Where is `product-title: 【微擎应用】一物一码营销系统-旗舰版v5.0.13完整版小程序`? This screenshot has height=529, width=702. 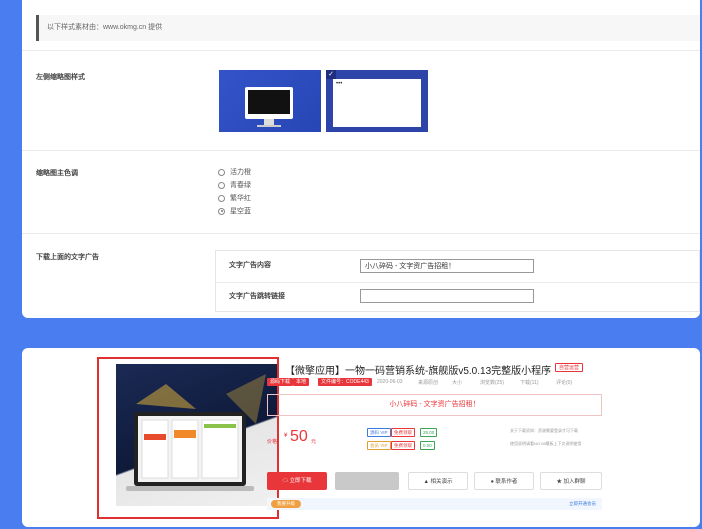 product-title: 【微擎应用】一物一码营销系统-旗舰版v5.0.13完整版小程序 is located at coordinates (418, 371).